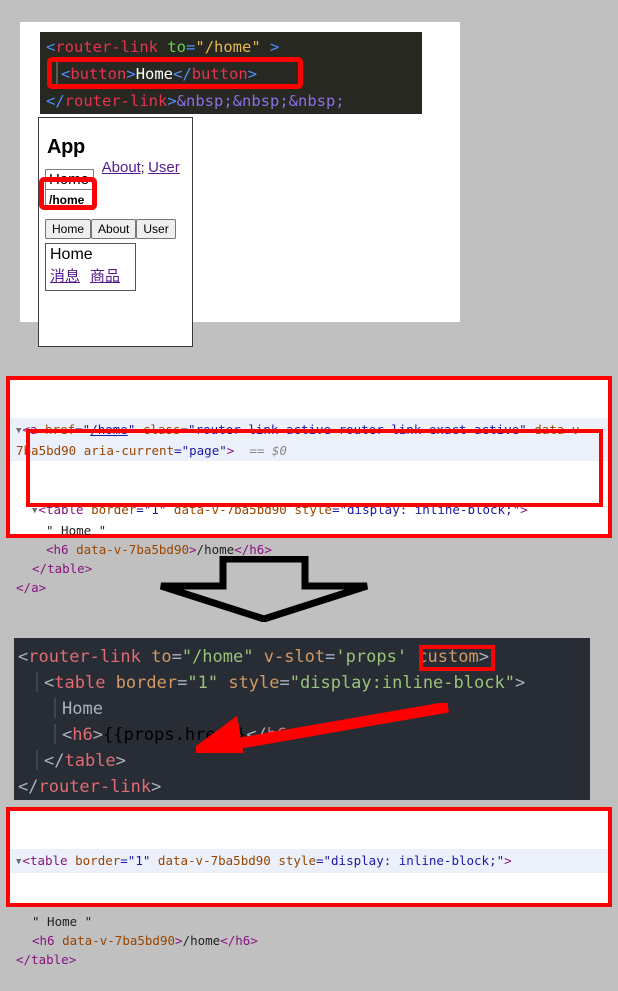 The width and height of the screenshot is (618, 991). I want to click on nav-link-user: User, so click(164, 167).